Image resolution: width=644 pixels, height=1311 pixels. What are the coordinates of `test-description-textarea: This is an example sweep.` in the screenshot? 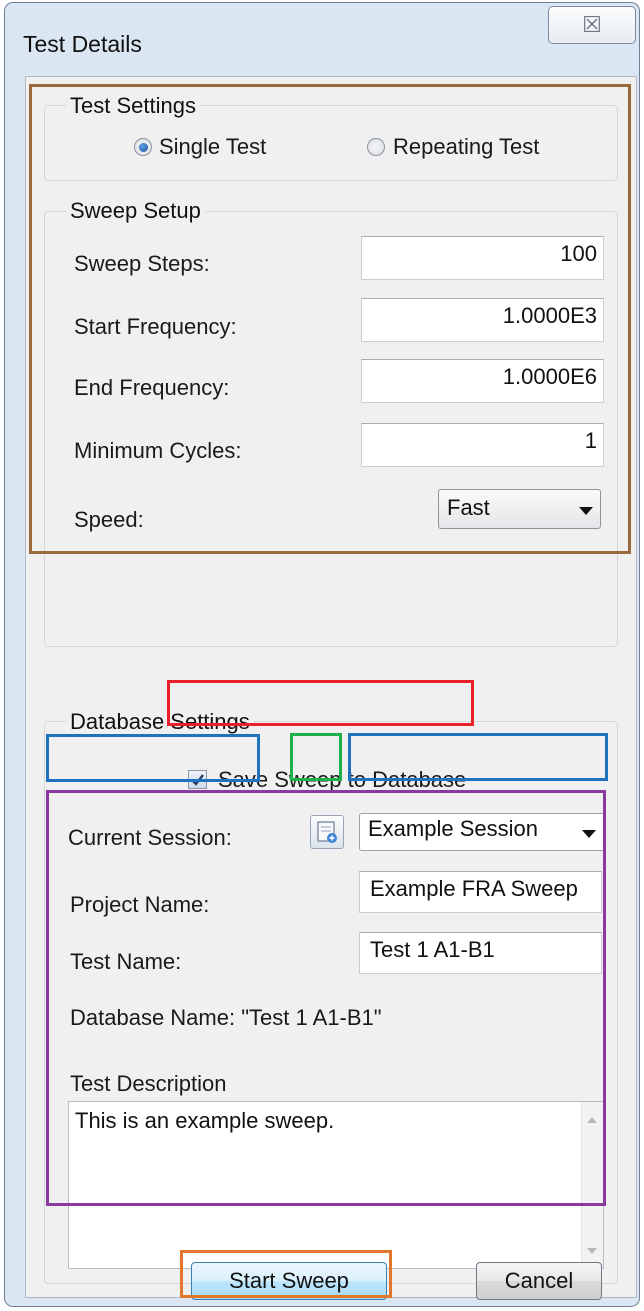 It's located at (336, 1185).